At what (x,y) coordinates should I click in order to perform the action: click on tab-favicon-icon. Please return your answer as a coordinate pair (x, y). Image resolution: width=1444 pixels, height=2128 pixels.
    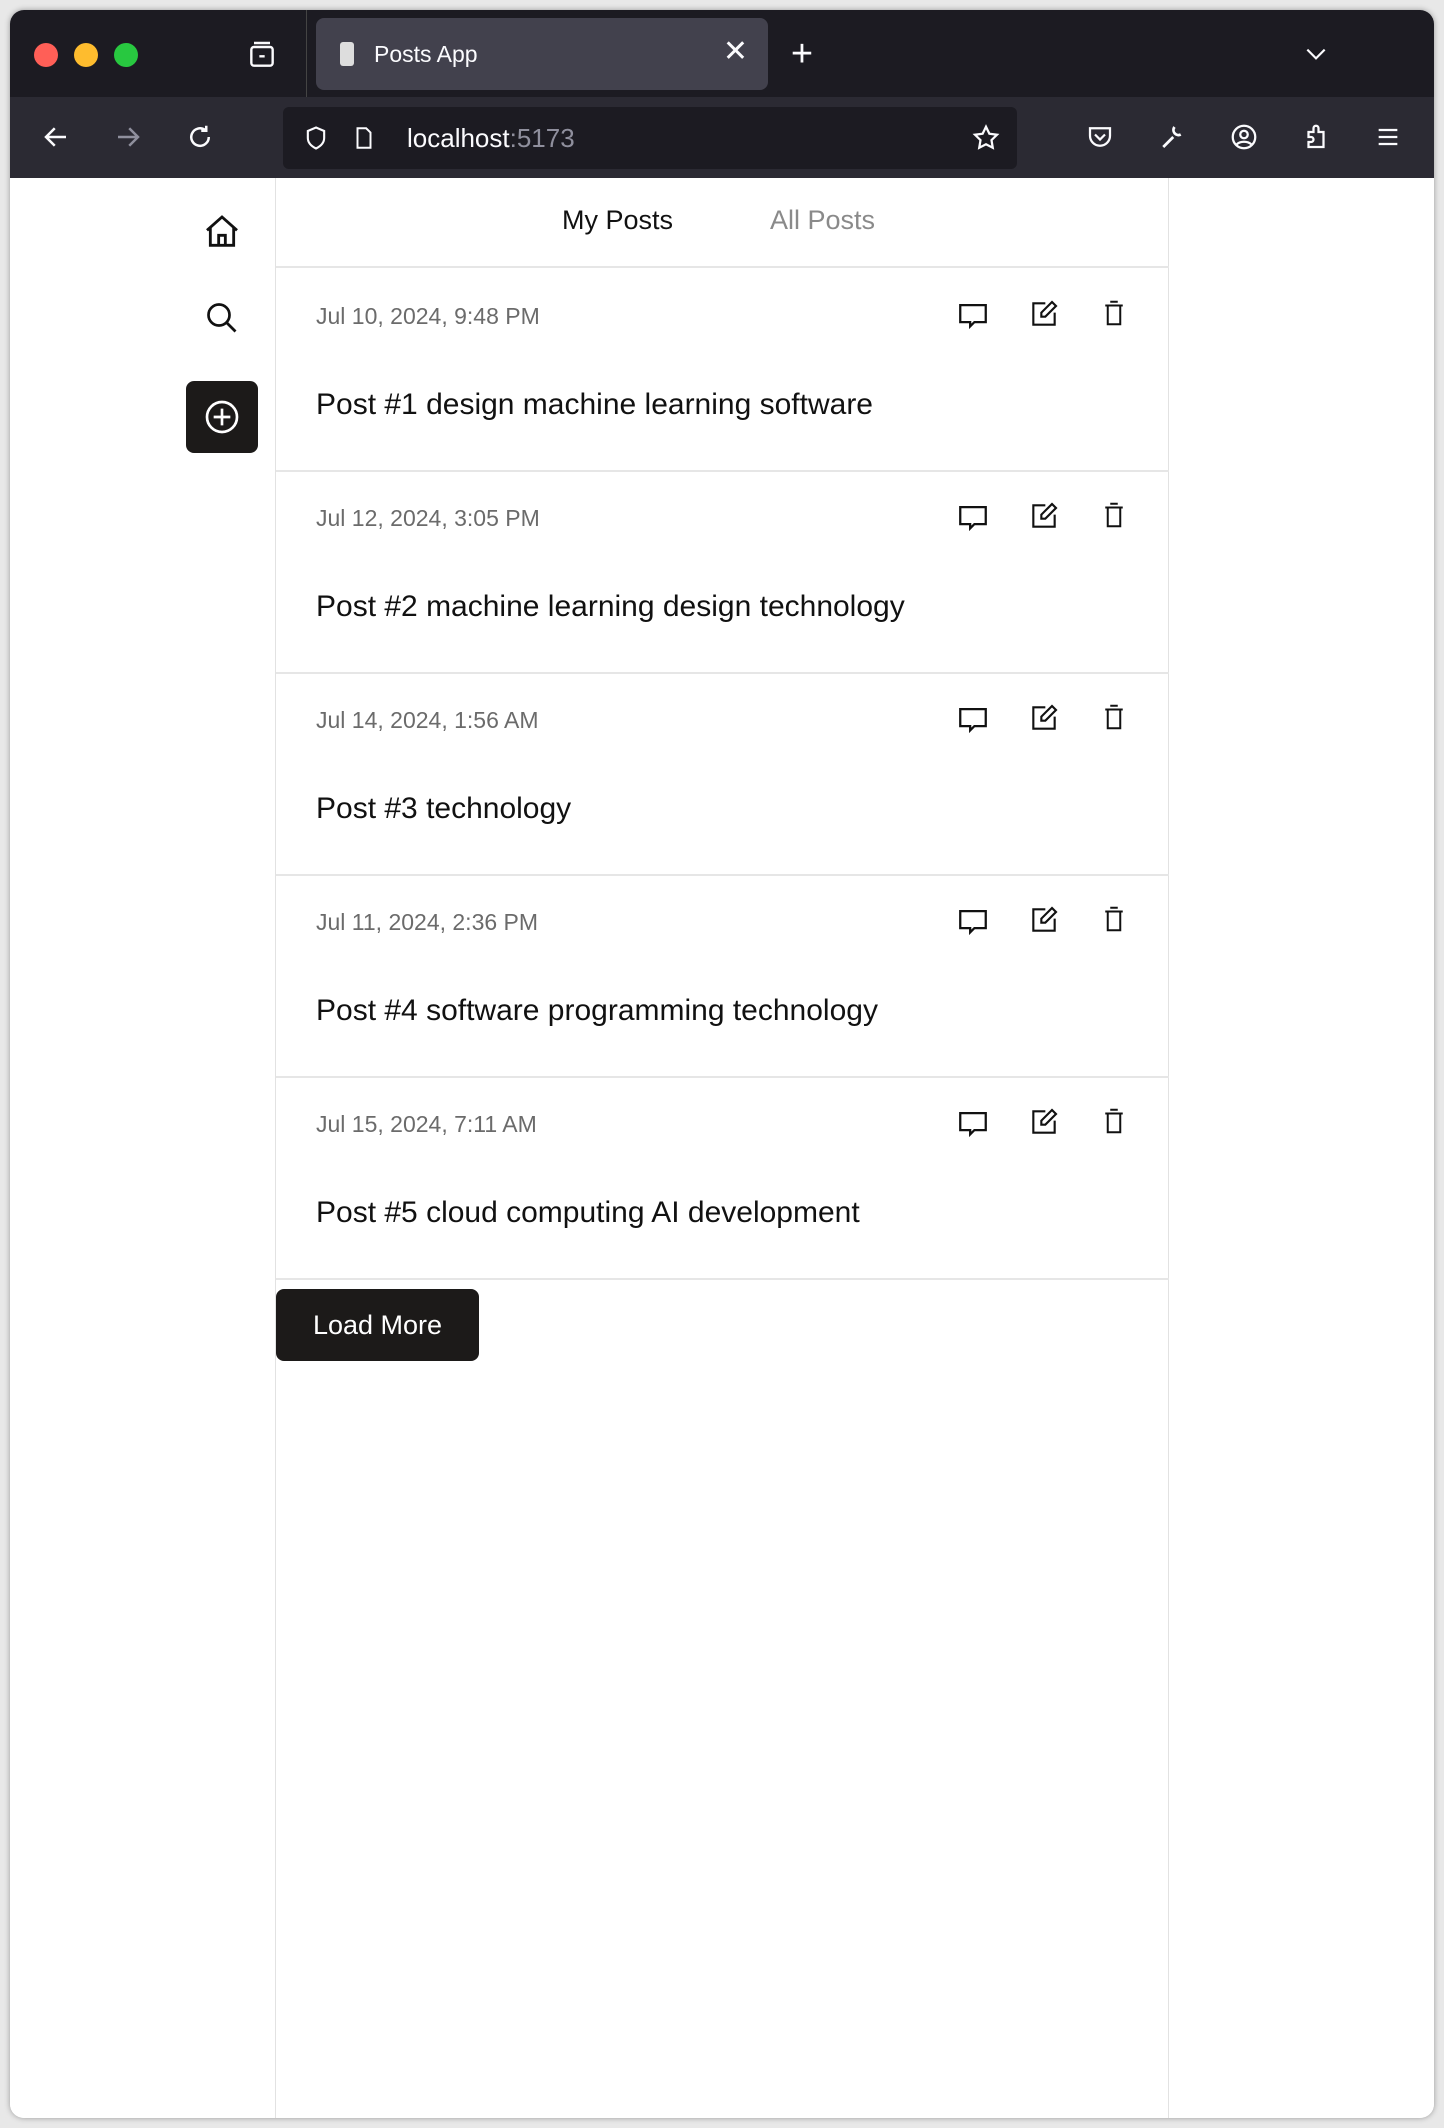
    Looking at the image, I should click on (347, 54).